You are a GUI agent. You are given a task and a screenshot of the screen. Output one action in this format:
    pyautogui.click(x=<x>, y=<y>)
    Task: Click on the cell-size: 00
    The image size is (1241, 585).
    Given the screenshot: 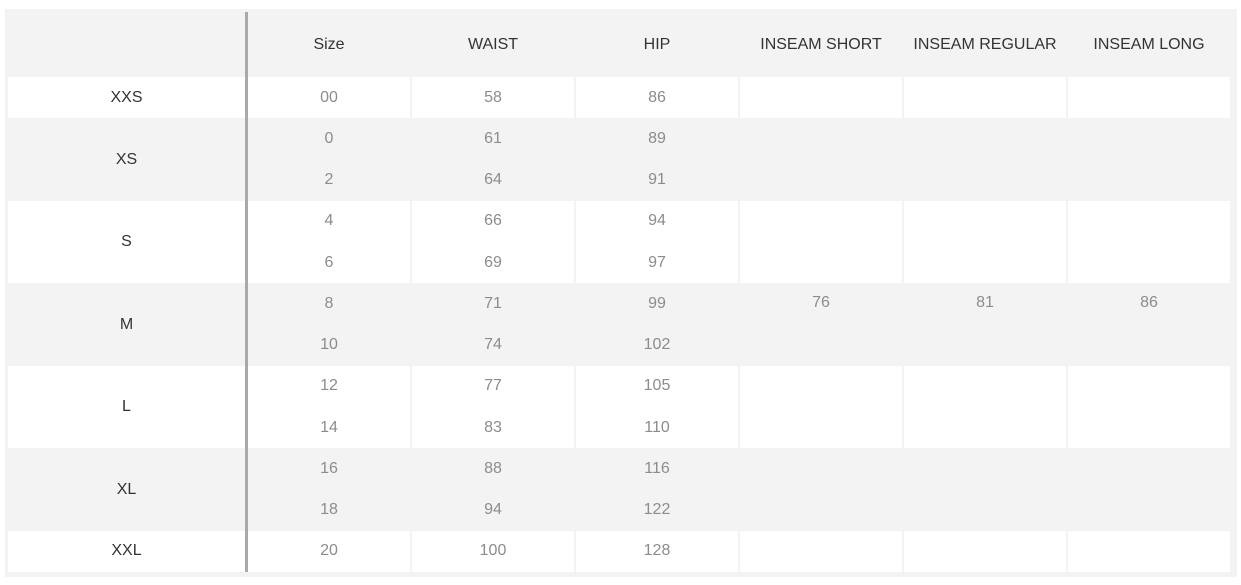 What is the action you would take?
    pyautogui.click(x=329, y=98)
    